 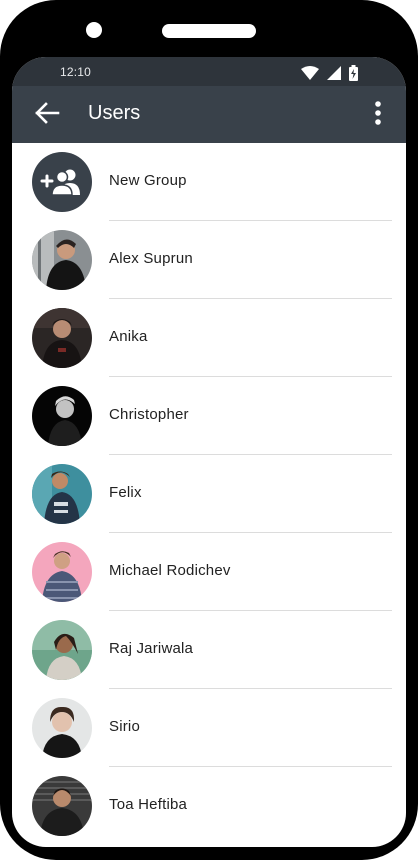 I want to click on status-icons, so click(x=329, y=73).